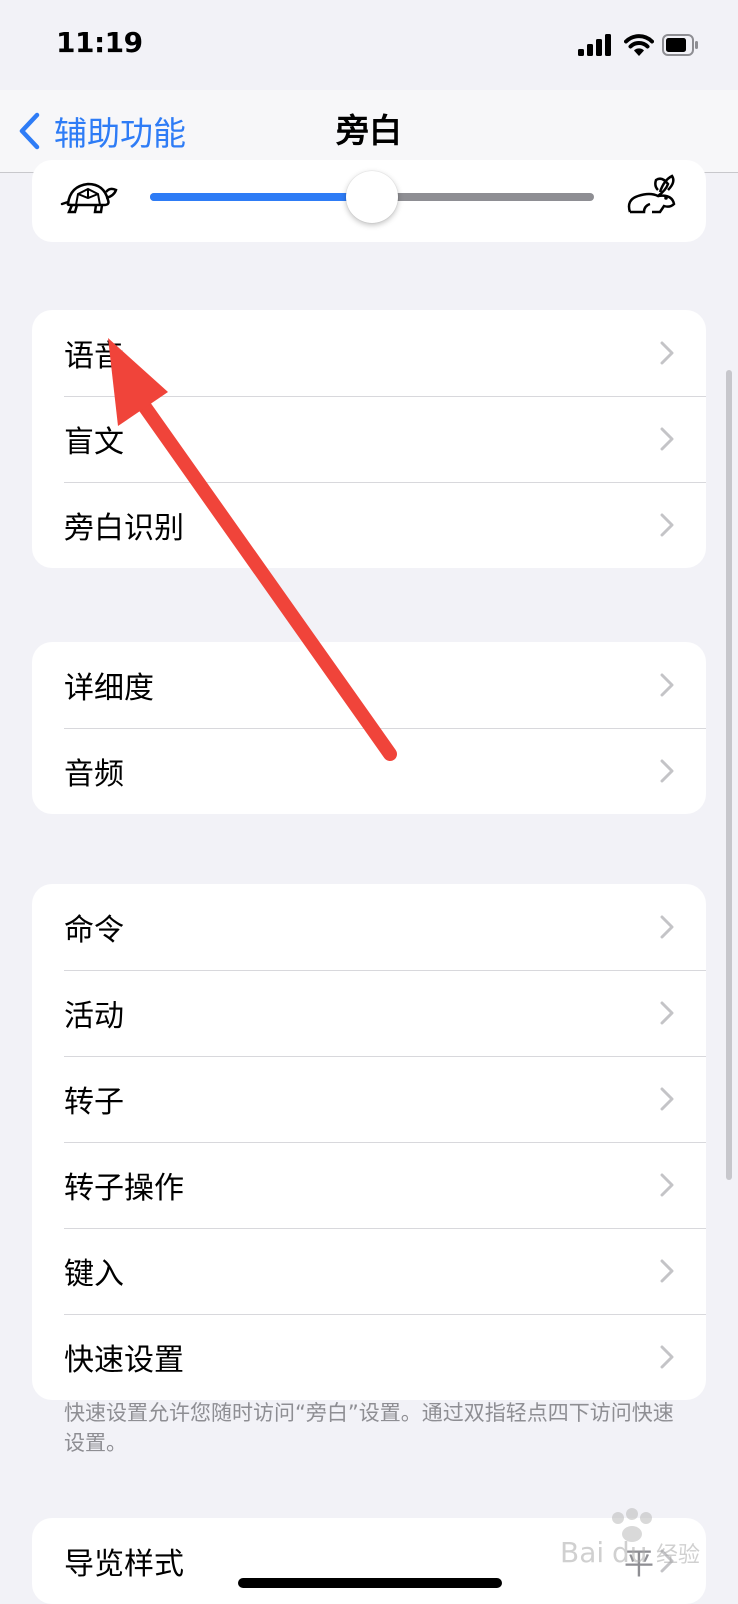 The width and height of the screenshot is (738, 1604). What do you see at coordinates (369, 1357) in the screenshot?
I see `row-quick-settings: 快速设置` at bounding box center [369, 1357].